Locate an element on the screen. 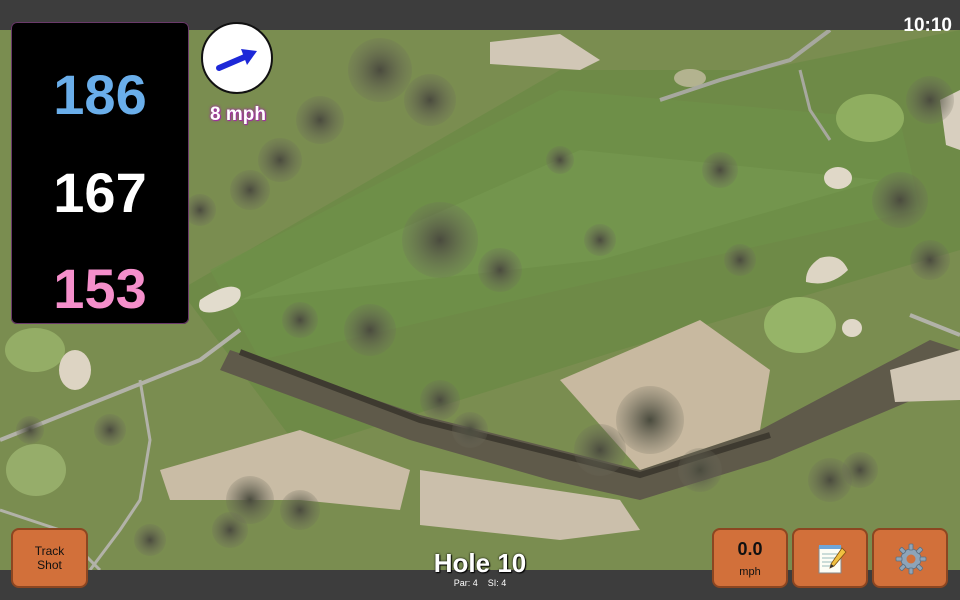  notes-button is located at coordinates (830, 558).